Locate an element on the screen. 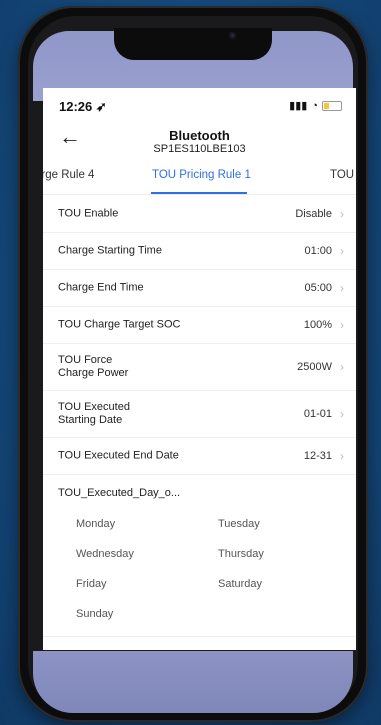 The image size is (381, 725). setting-row-charge-end: Charge End Time 05:00 › is located at coordinates (199, 288).